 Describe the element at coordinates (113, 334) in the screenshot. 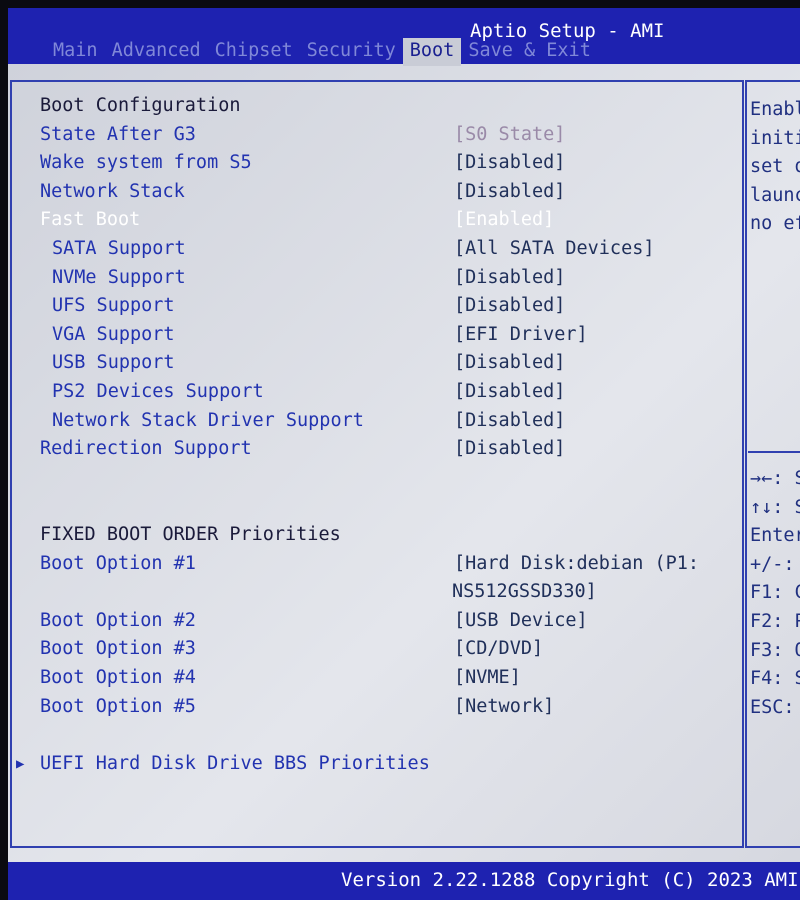

I see `setting-label: VGA Support` at that location.